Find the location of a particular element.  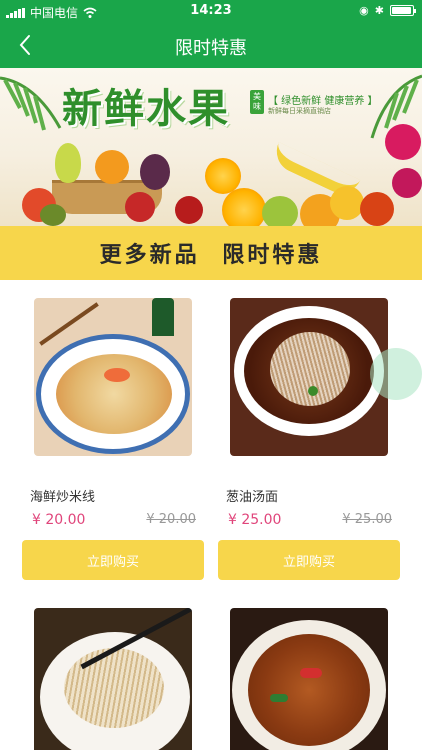

banner-title: 新鲜水果 is located at coordinates (146, 109).